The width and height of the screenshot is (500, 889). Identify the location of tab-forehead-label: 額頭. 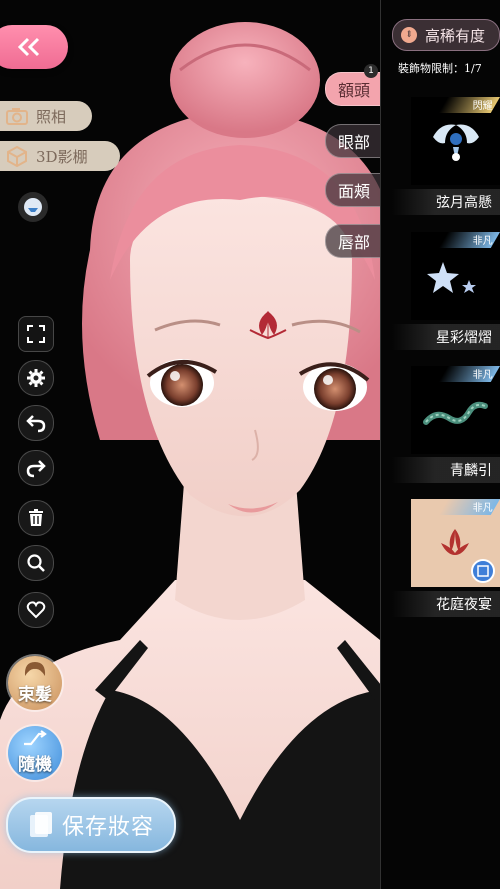
(353, 90).